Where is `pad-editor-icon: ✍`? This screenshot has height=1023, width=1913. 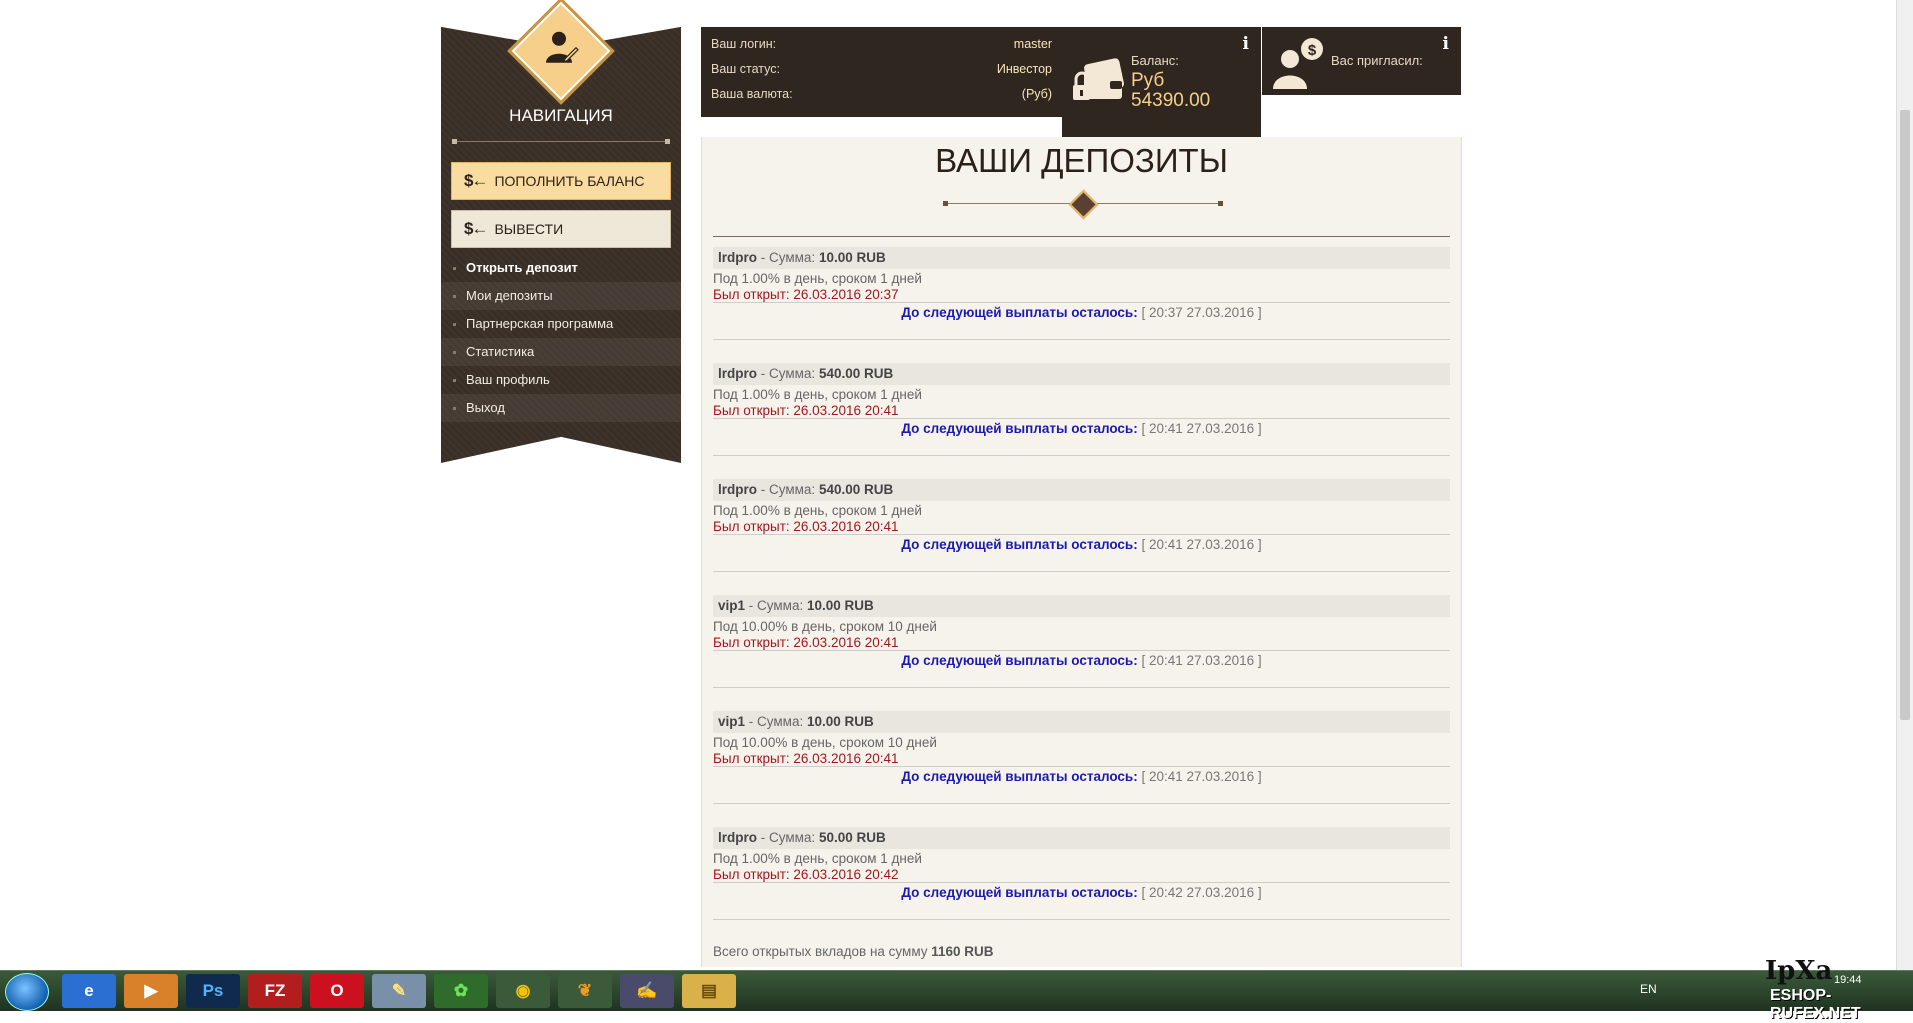
pad-editor-icon: ✍ is located at coordinates (647, 991).